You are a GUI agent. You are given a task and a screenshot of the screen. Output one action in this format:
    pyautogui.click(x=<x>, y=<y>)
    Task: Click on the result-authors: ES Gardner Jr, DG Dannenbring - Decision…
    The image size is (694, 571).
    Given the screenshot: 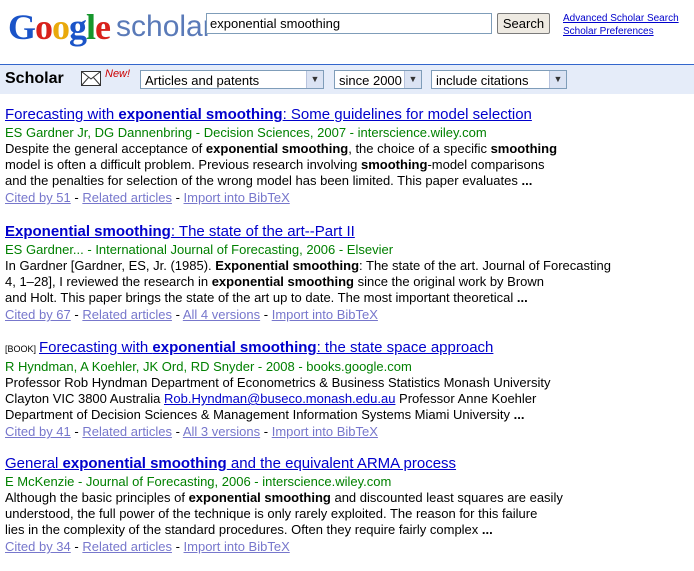 What is the action you would take?
    pyautogui.click(x=246, y=132)
    